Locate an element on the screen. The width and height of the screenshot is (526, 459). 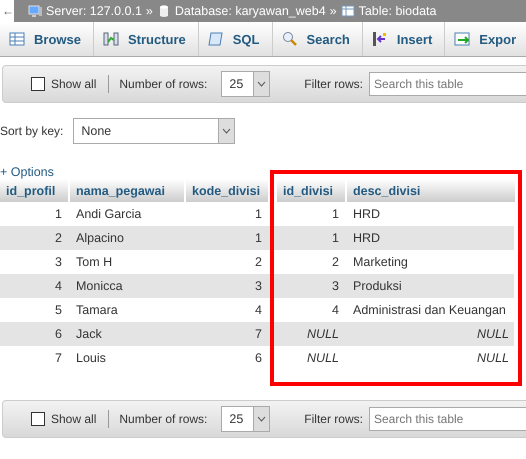
server-icon is located at coordinates (35, 11).